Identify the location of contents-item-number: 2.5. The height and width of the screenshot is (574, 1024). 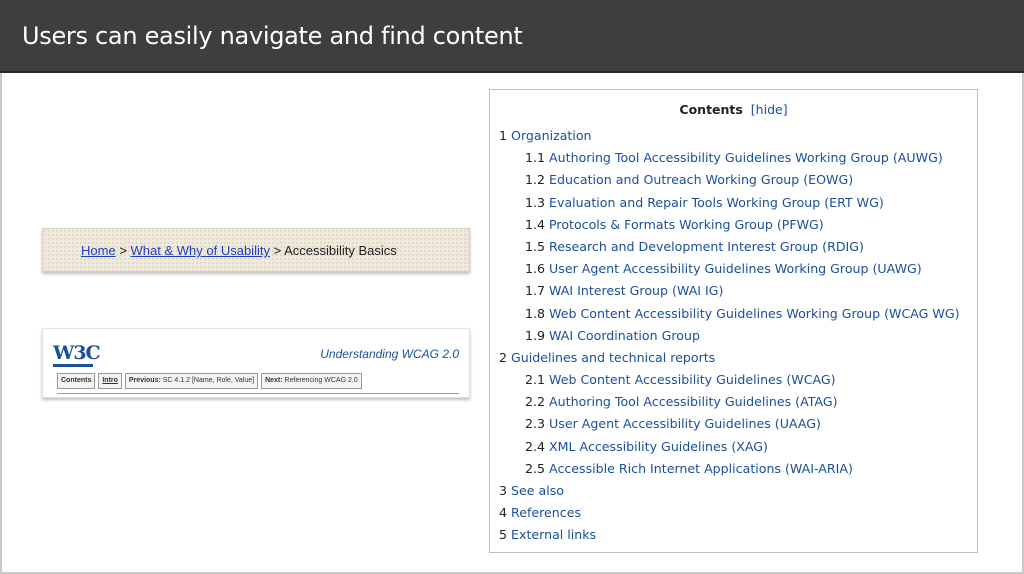
(535, 468).